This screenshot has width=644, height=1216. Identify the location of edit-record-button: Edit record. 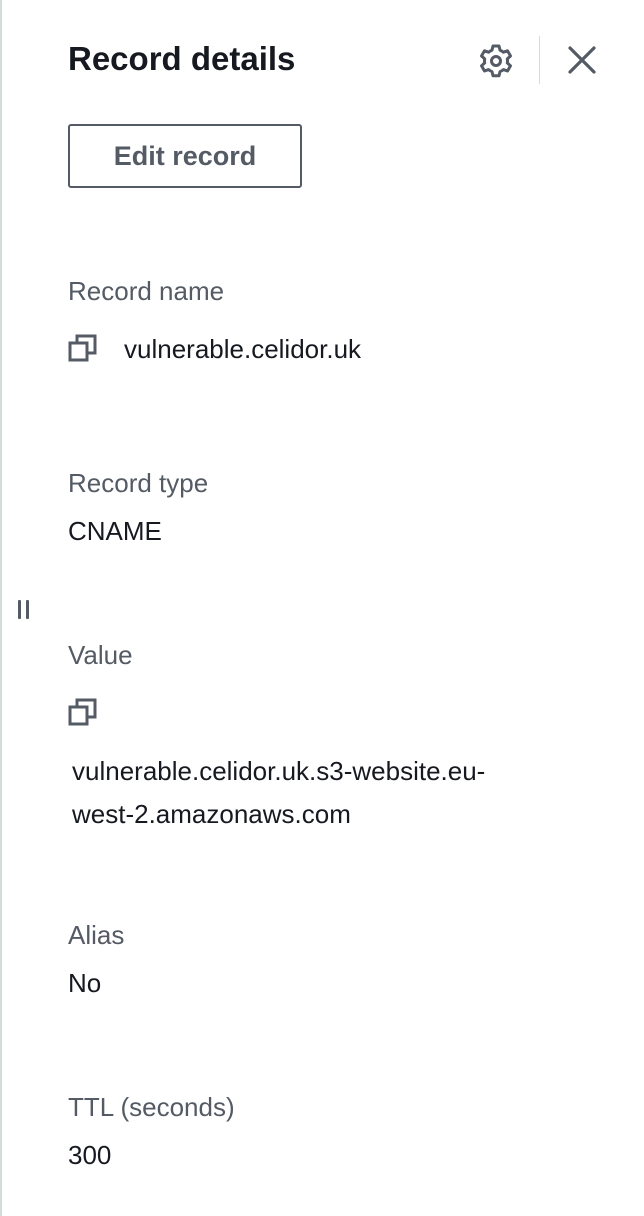
(185, 156).